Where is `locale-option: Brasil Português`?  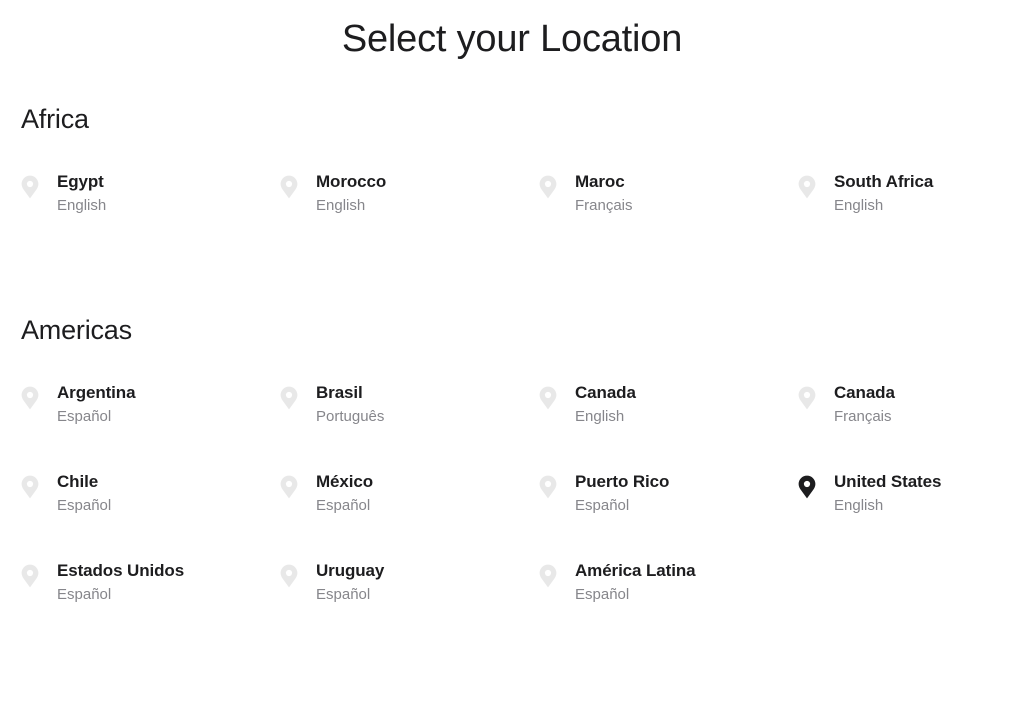
locale-option: Brasil Português is located at coordinates (409, 426).